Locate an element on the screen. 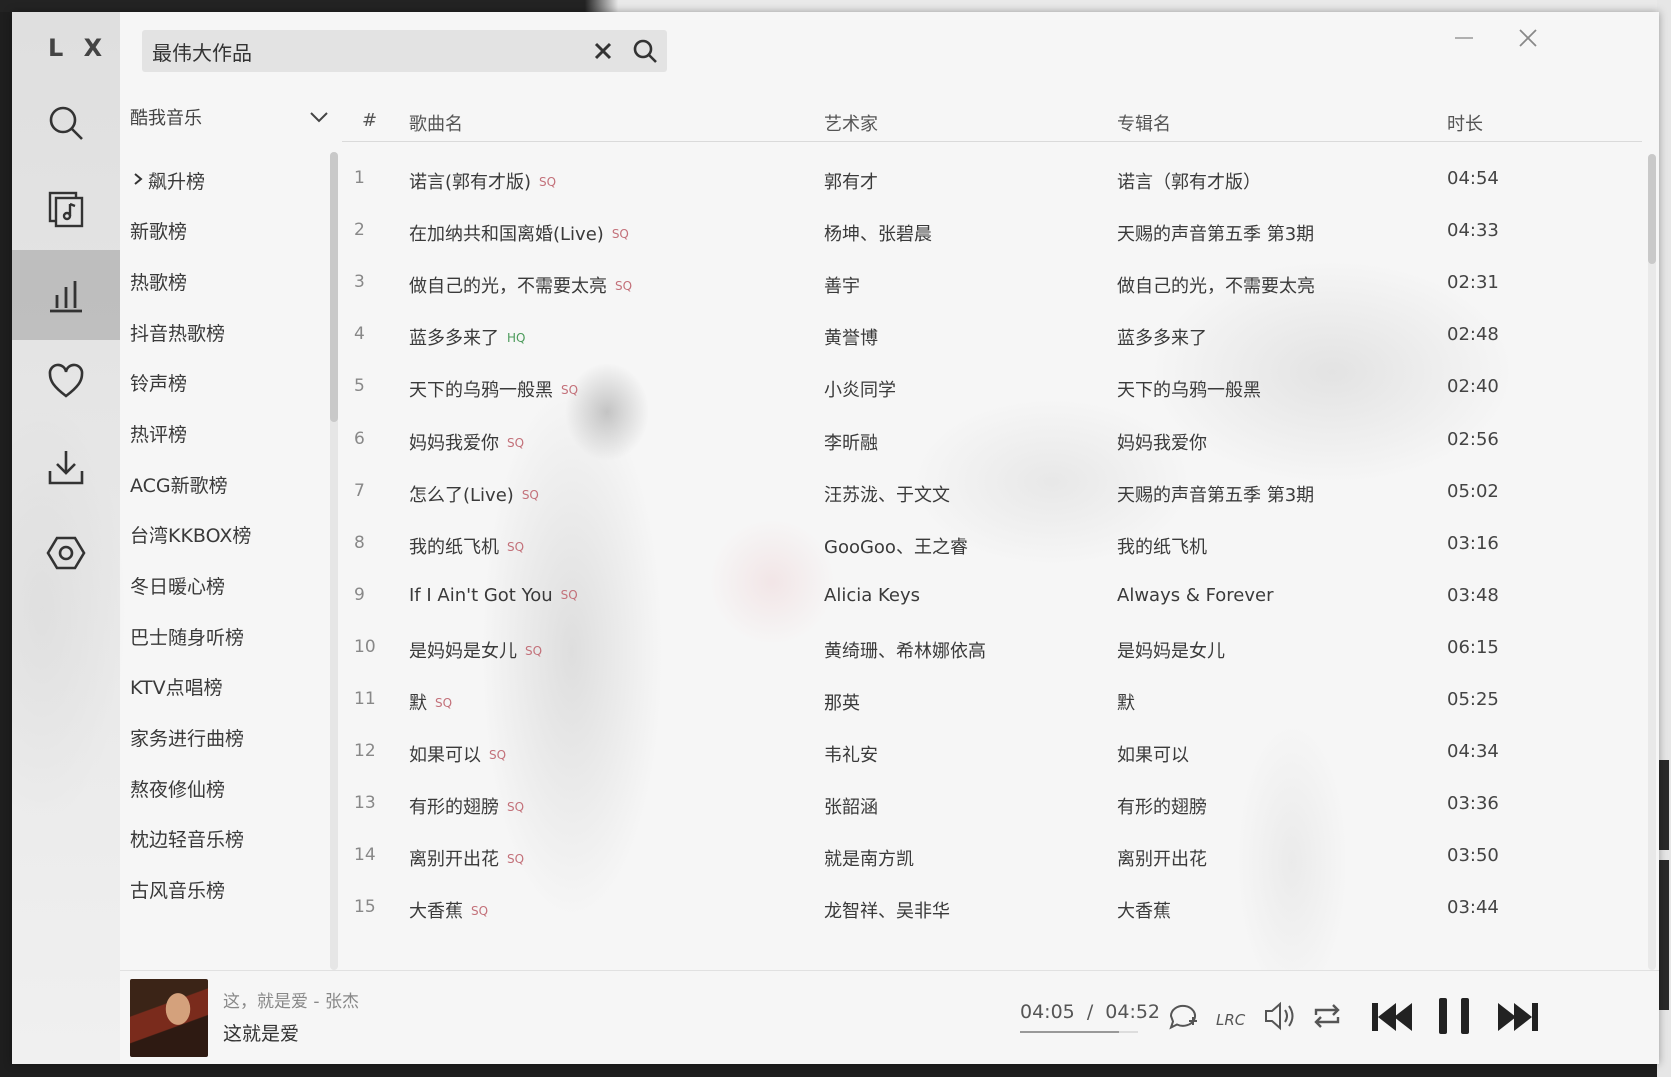  board-item: 抖音热歌榜 is located at coordinates (227, 332).